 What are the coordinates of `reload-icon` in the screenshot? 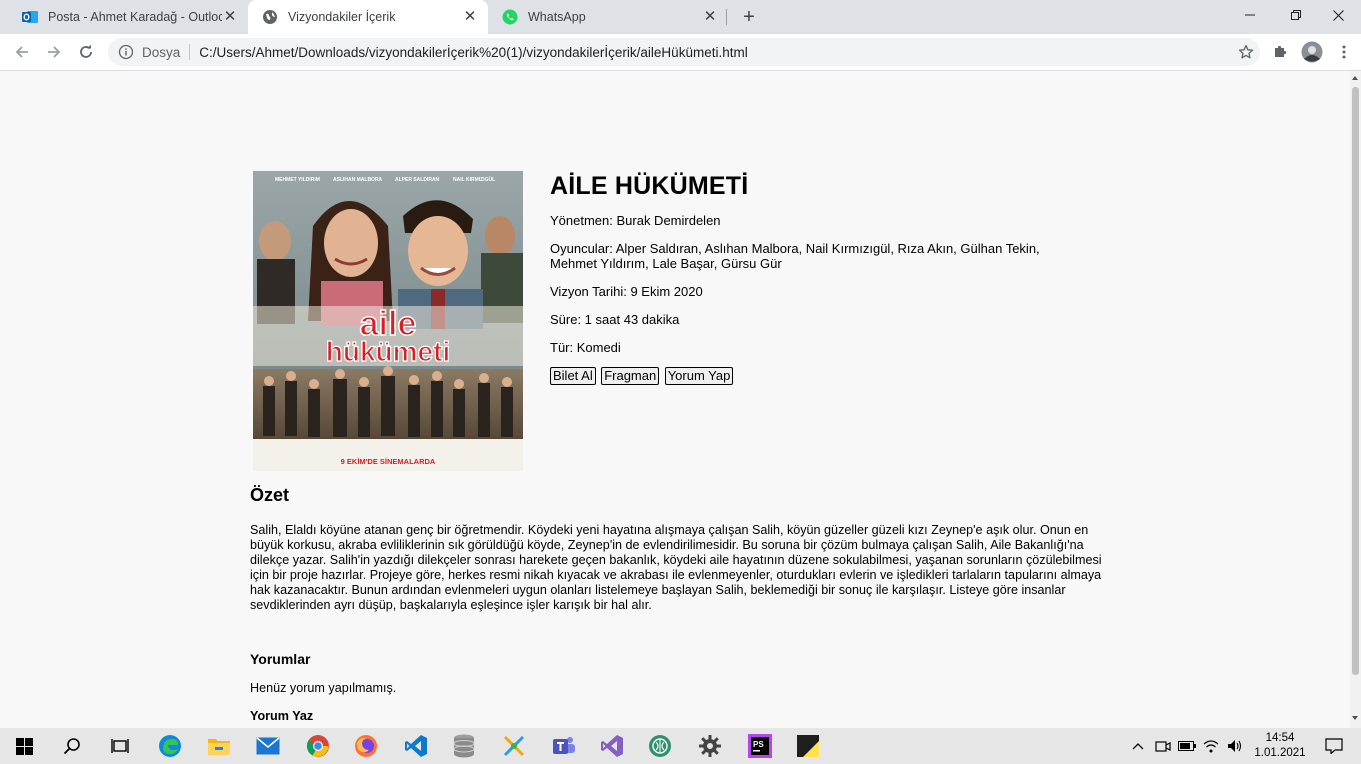 It's located at (86, 51).